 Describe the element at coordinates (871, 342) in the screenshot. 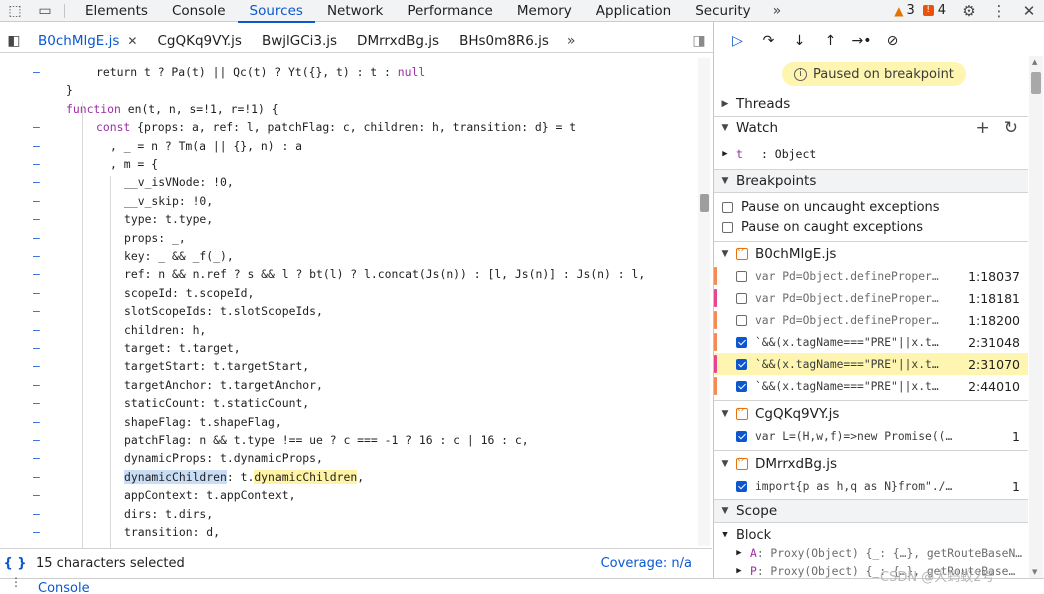

I see `breakpoint-item: `&&(x.tagName==="PRE"||x.t… 2:31048` at that location.